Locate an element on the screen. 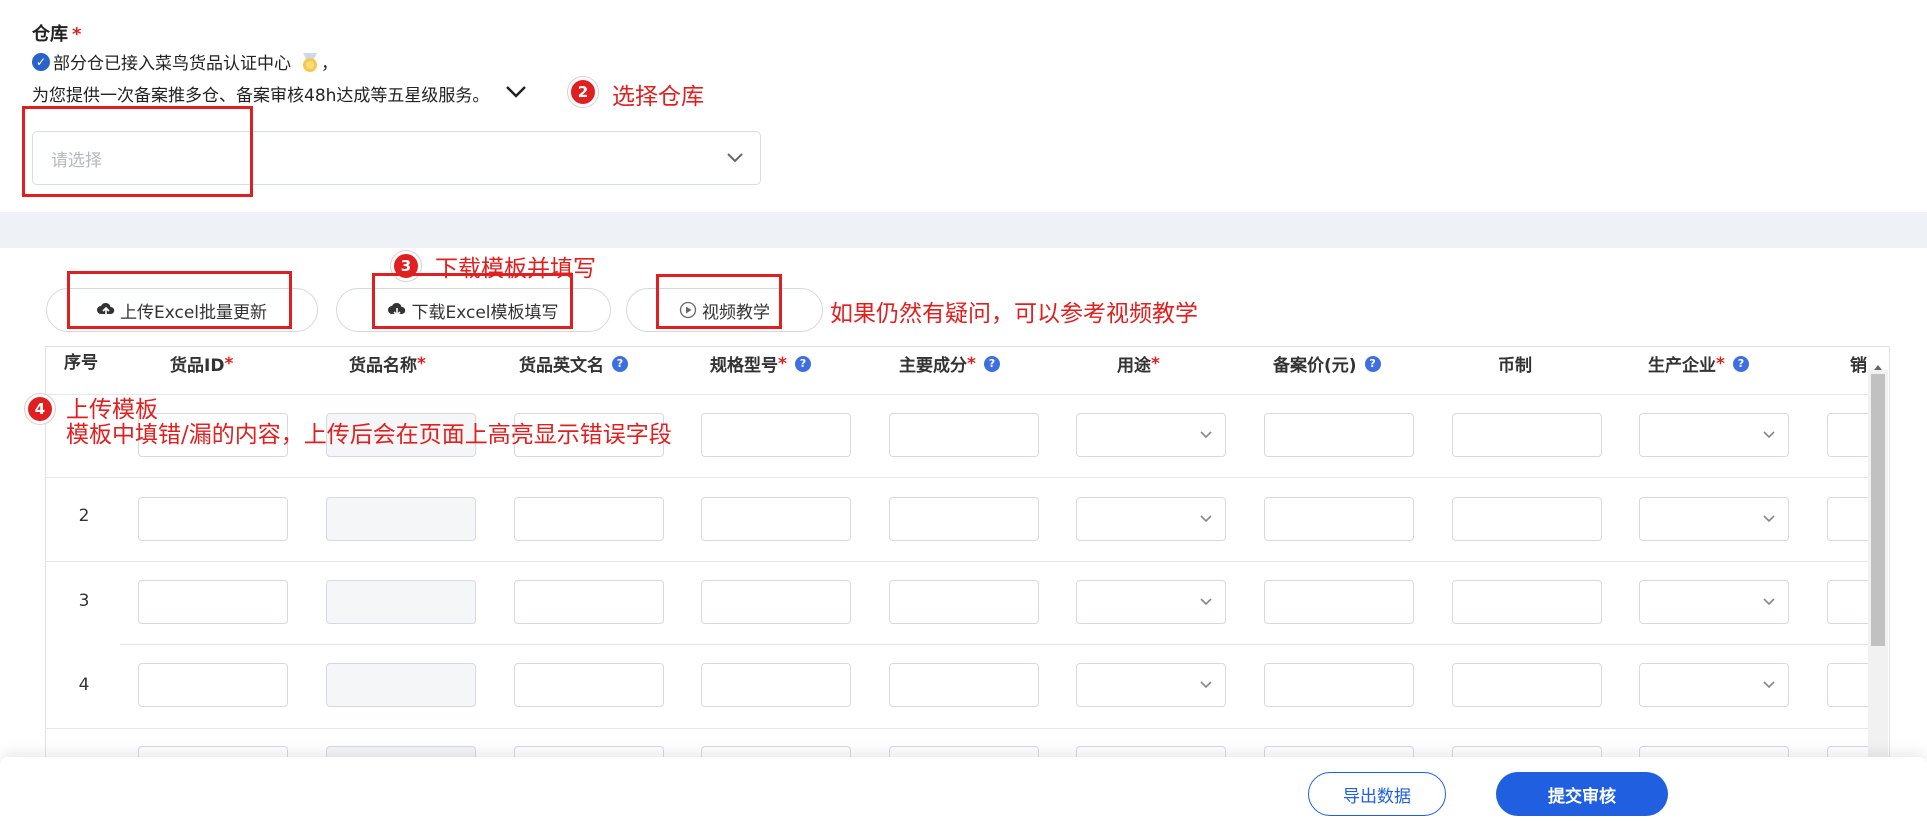 This screenshot has height=821, width=1927. step2-badge: 2 is located at coordinates (583, 92).